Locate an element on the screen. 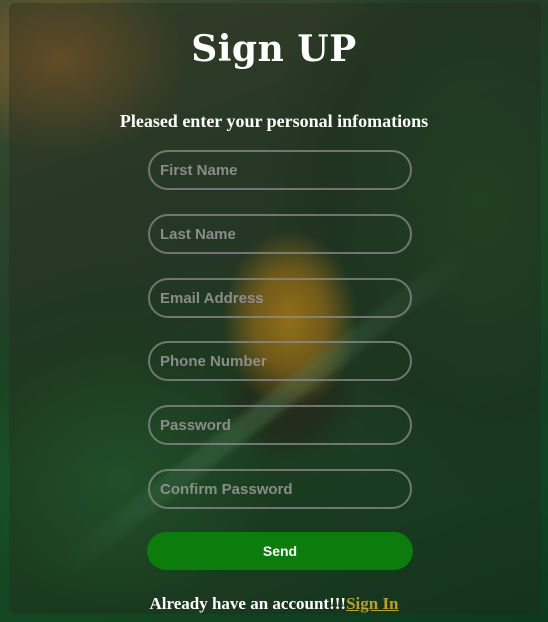  last-name-input is located at coordinates (280, 234).